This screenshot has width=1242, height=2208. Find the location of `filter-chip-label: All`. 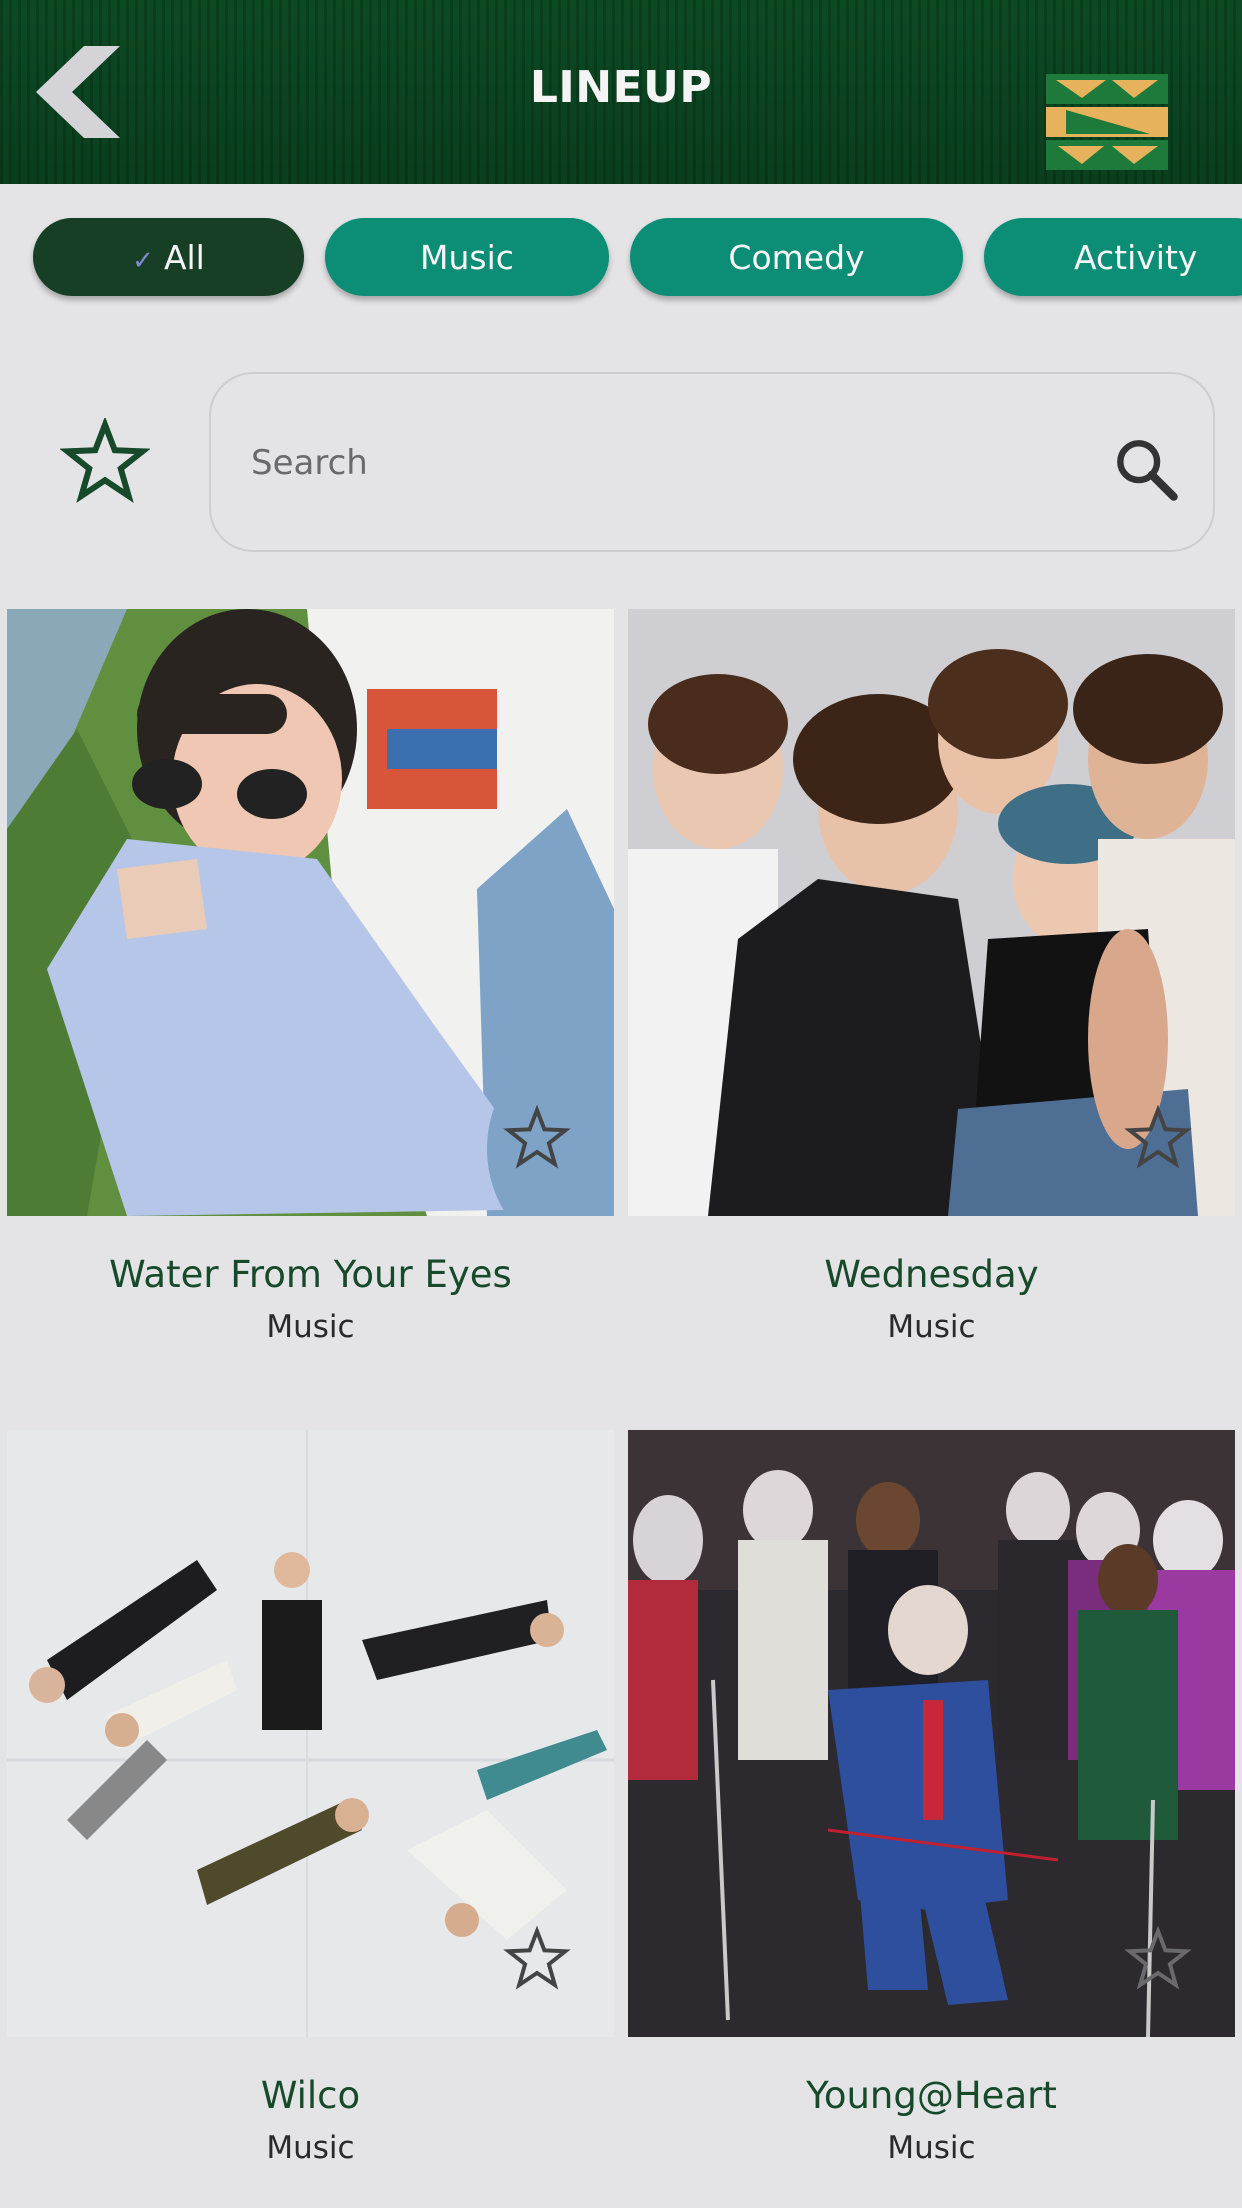

filter-chip-label: All is located at coordinates (184, 257).